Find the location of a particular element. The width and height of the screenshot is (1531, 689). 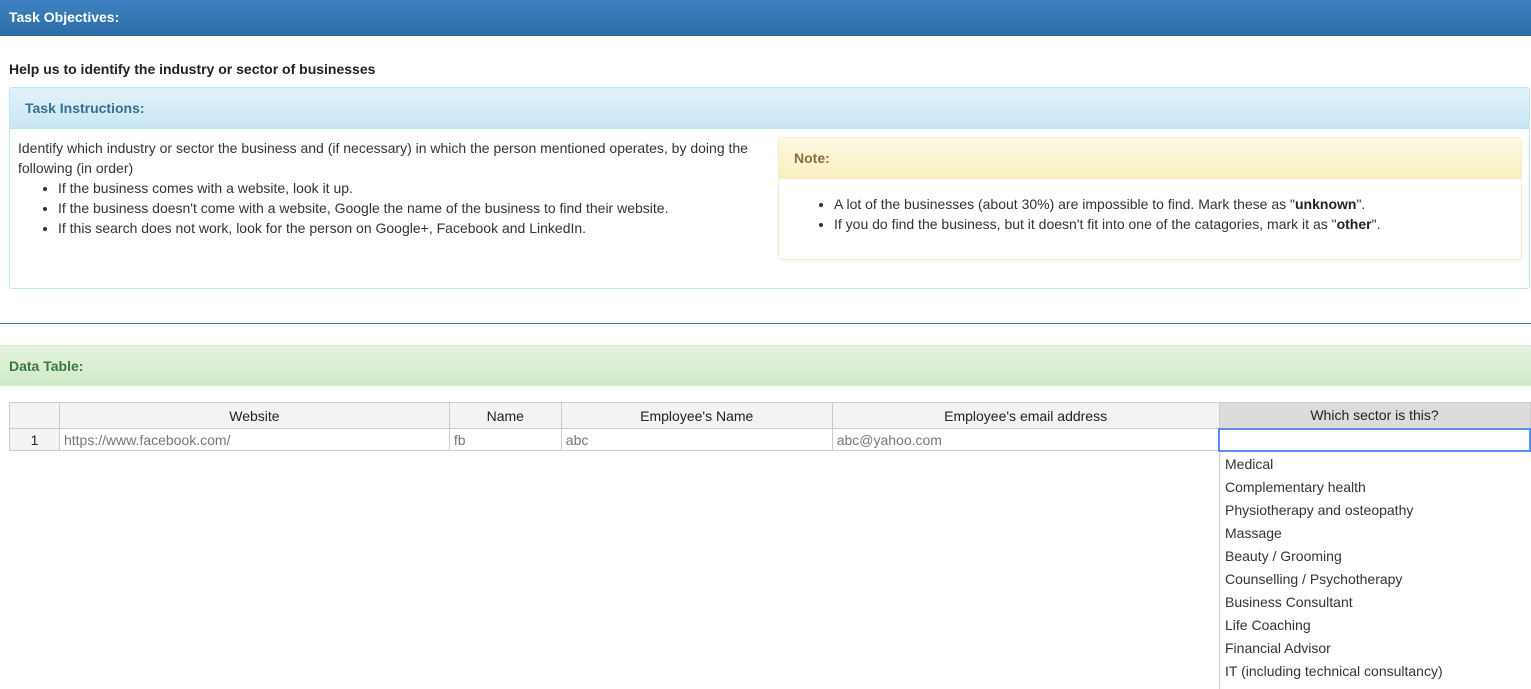

sector-option: Counselling / Psychotherapy is located at coordinates (1375, 579).